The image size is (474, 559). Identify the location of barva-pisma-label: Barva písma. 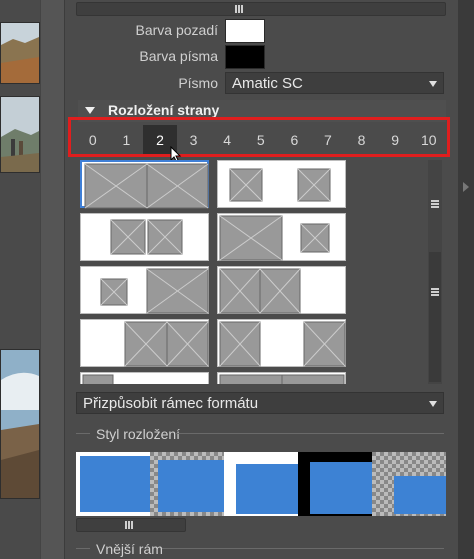
(178, 56).